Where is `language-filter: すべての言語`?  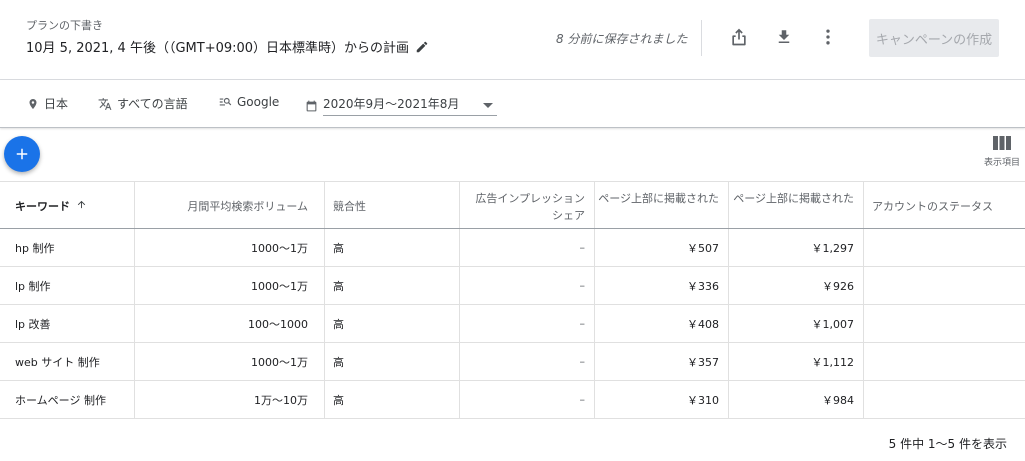 language-filter: すべての言語 is located at coordinates (143, 103).